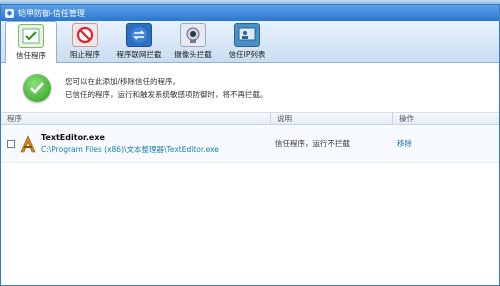 The width and height of the screenshot is (500, 286). What do you see at coordinates (85, 35) in the screenshot?
I see `block-icon` at bounding box center [85, 35].